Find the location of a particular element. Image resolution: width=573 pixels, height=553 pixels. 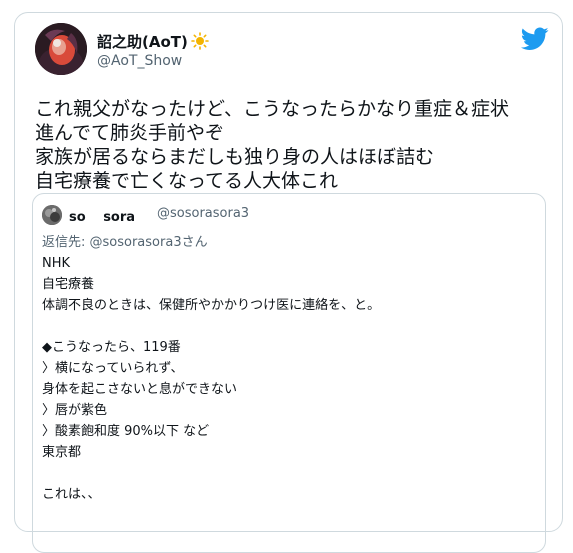

display-name-text: 詔之助(AoT) is located at coordinates (142, 42).